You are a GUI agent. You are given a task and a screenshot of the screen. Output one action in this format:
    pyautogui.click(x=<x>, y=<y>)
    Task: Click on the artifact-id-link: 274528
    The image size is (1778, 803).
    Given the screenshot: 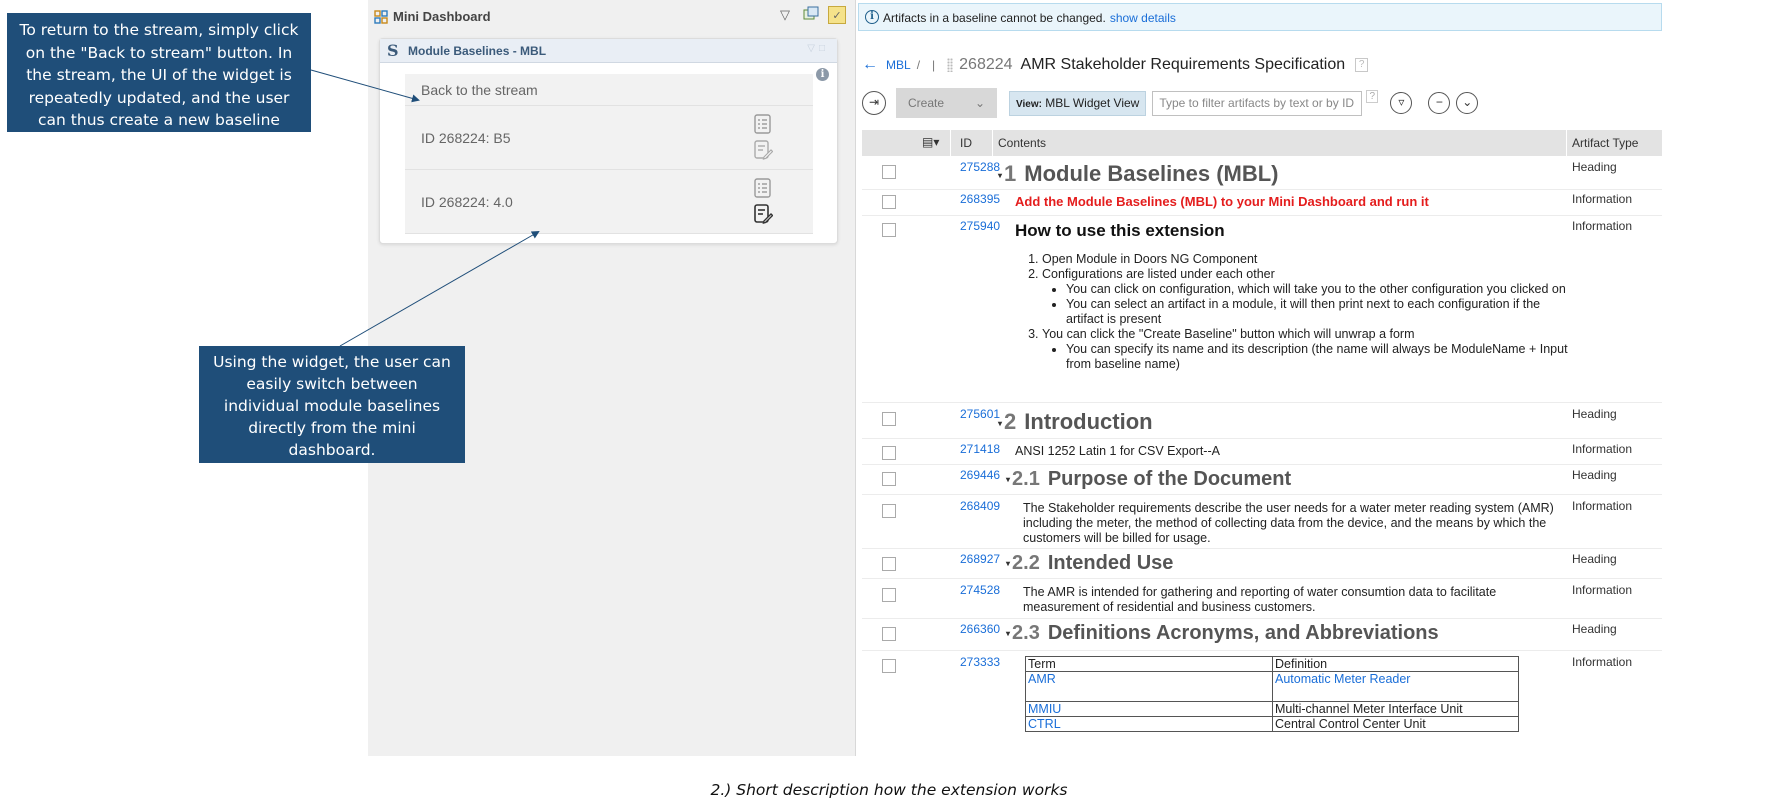 What is the action you would take?
    pyautogui.click(x=980, y=590)
    